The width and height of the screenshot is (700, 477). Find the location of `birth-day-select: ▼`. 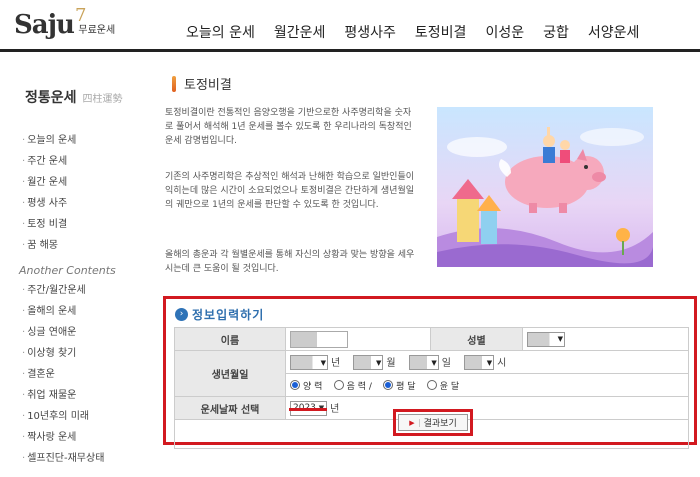

birth-day-select: ▼ is located at coordinates (423, 363).